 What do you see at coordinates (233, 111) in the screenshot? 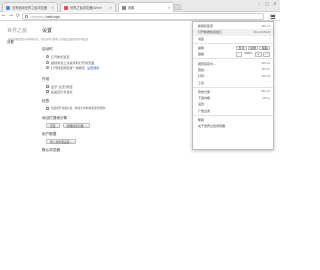
I see `menu-item-adblock: 广告过滤` at bounding box center [233, 111].